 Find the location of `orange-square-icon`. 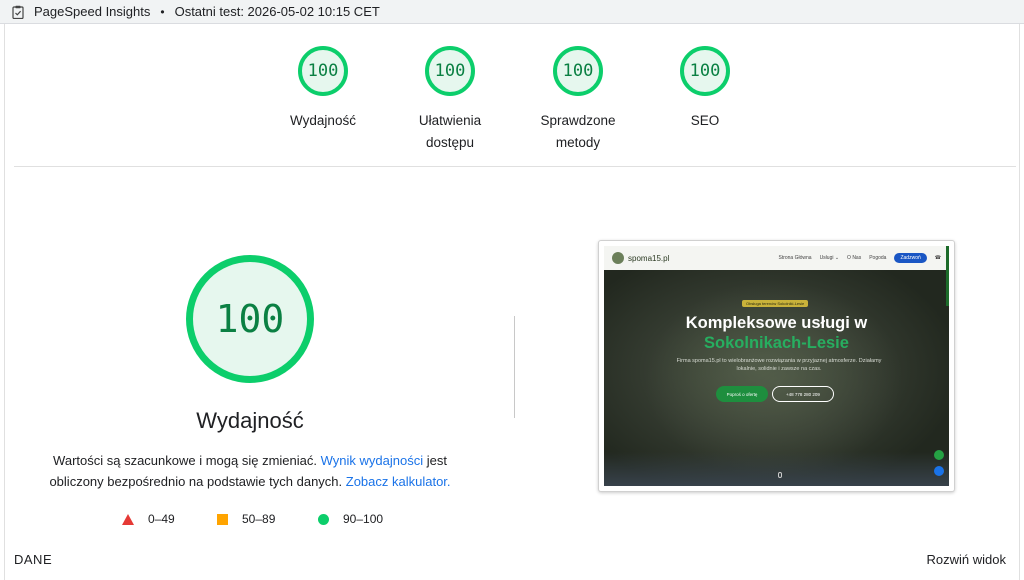

orange-square-icon is located at coordinates (222, 519).